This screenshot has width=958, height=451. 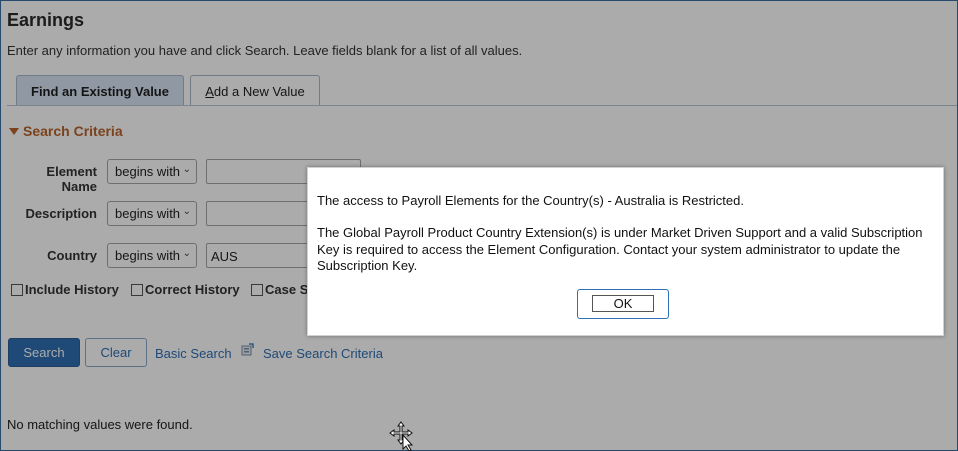 I want to click on ok-button-label: OK, so click(x=623, y=303).